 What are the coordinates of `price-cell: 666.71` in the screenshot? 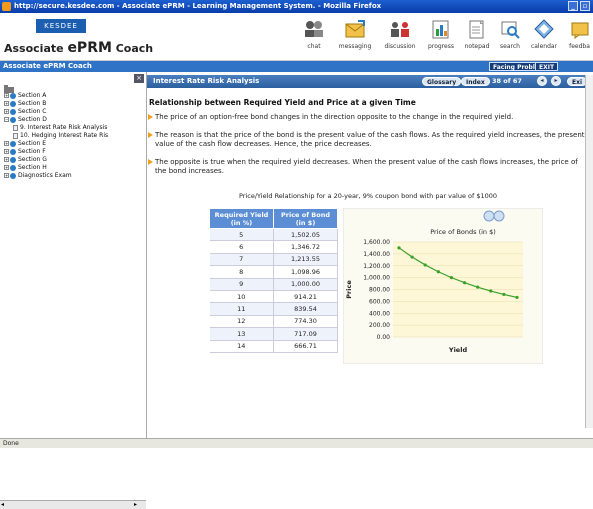 It's located at (305, 346).